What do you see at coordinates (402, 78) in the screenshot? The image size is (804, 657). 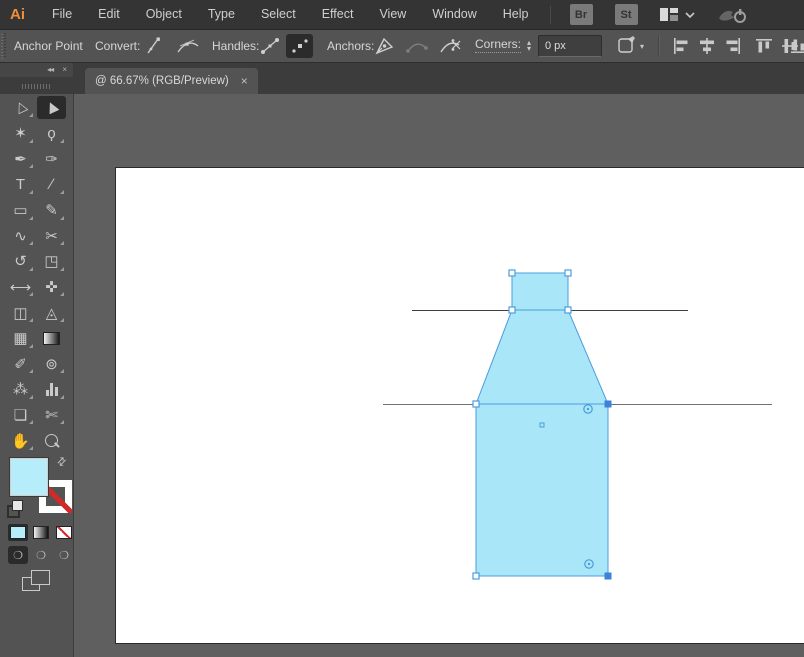 I see `tab-strip: ◂◂ × @ 66.67% (RGB/Preview) ×` at bounding box center [402, 78].